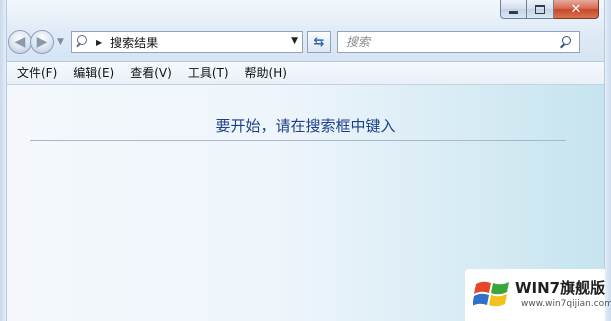 The height and width of the screenshot is (321, 611). Describe the element at coordinates (266, 73) in the screenshot. I see `menu-help: 帮助(H)` at that location.